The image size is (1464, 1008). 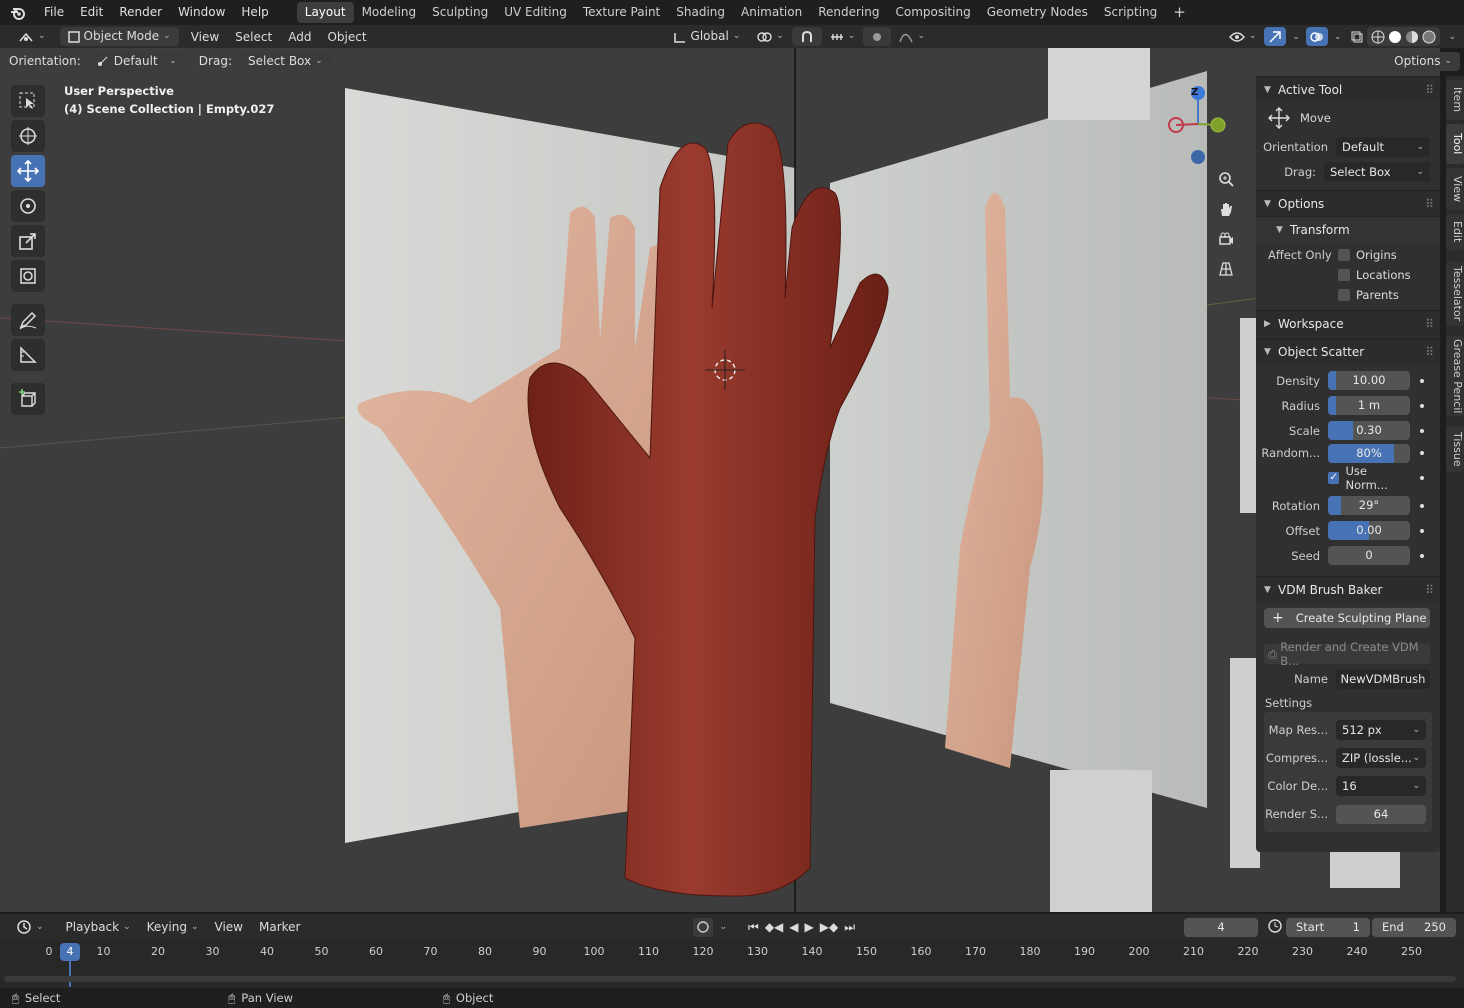 What do you see at coordinates (229, 927) in the screenshot?
I see `timeline-view-menu: View` at bounding box center [229, 927].